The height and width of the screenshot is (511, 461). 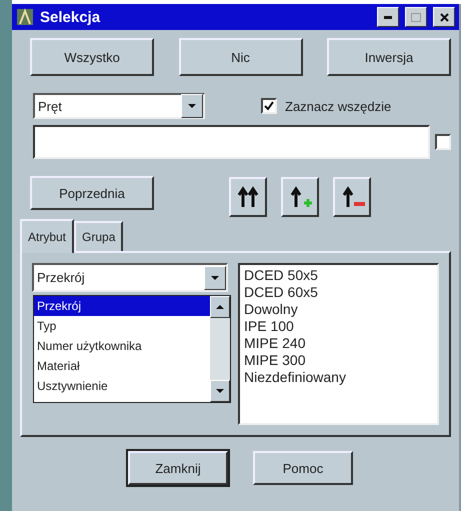 I want to click on list-item: DCED 50x5, so click(x=338, y=275).